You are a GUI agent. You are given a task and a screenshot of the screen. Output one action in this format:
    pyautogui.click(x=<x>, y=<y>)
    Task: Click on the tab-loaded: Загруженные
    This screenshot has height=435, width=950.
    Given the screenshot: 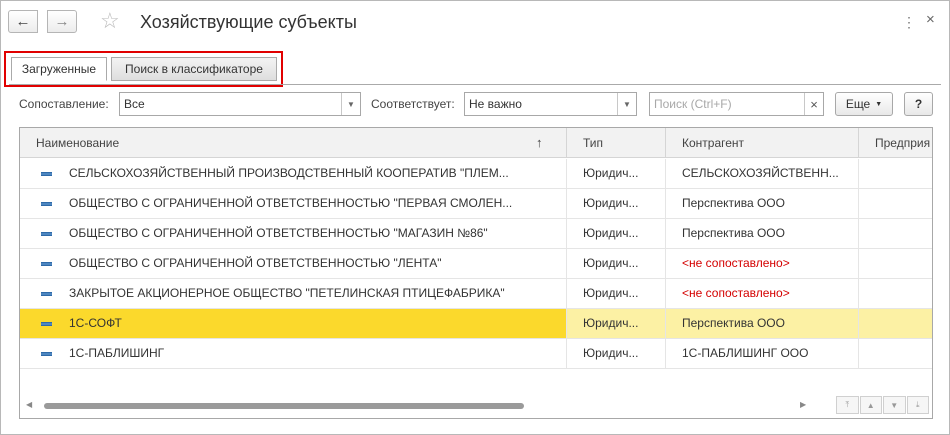 What is the action you would take?
    pyautogui.click(x=59, y=69)
    